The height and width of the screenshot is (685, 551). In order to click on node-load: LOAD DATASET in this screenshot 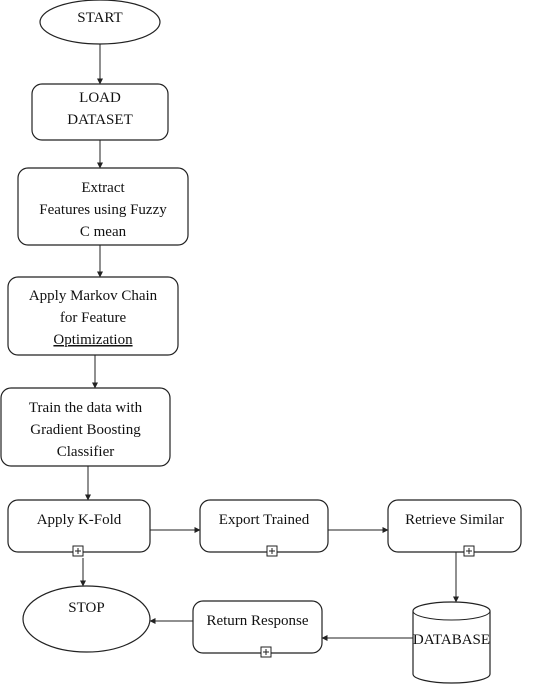, I will do `click(100, 112)`.